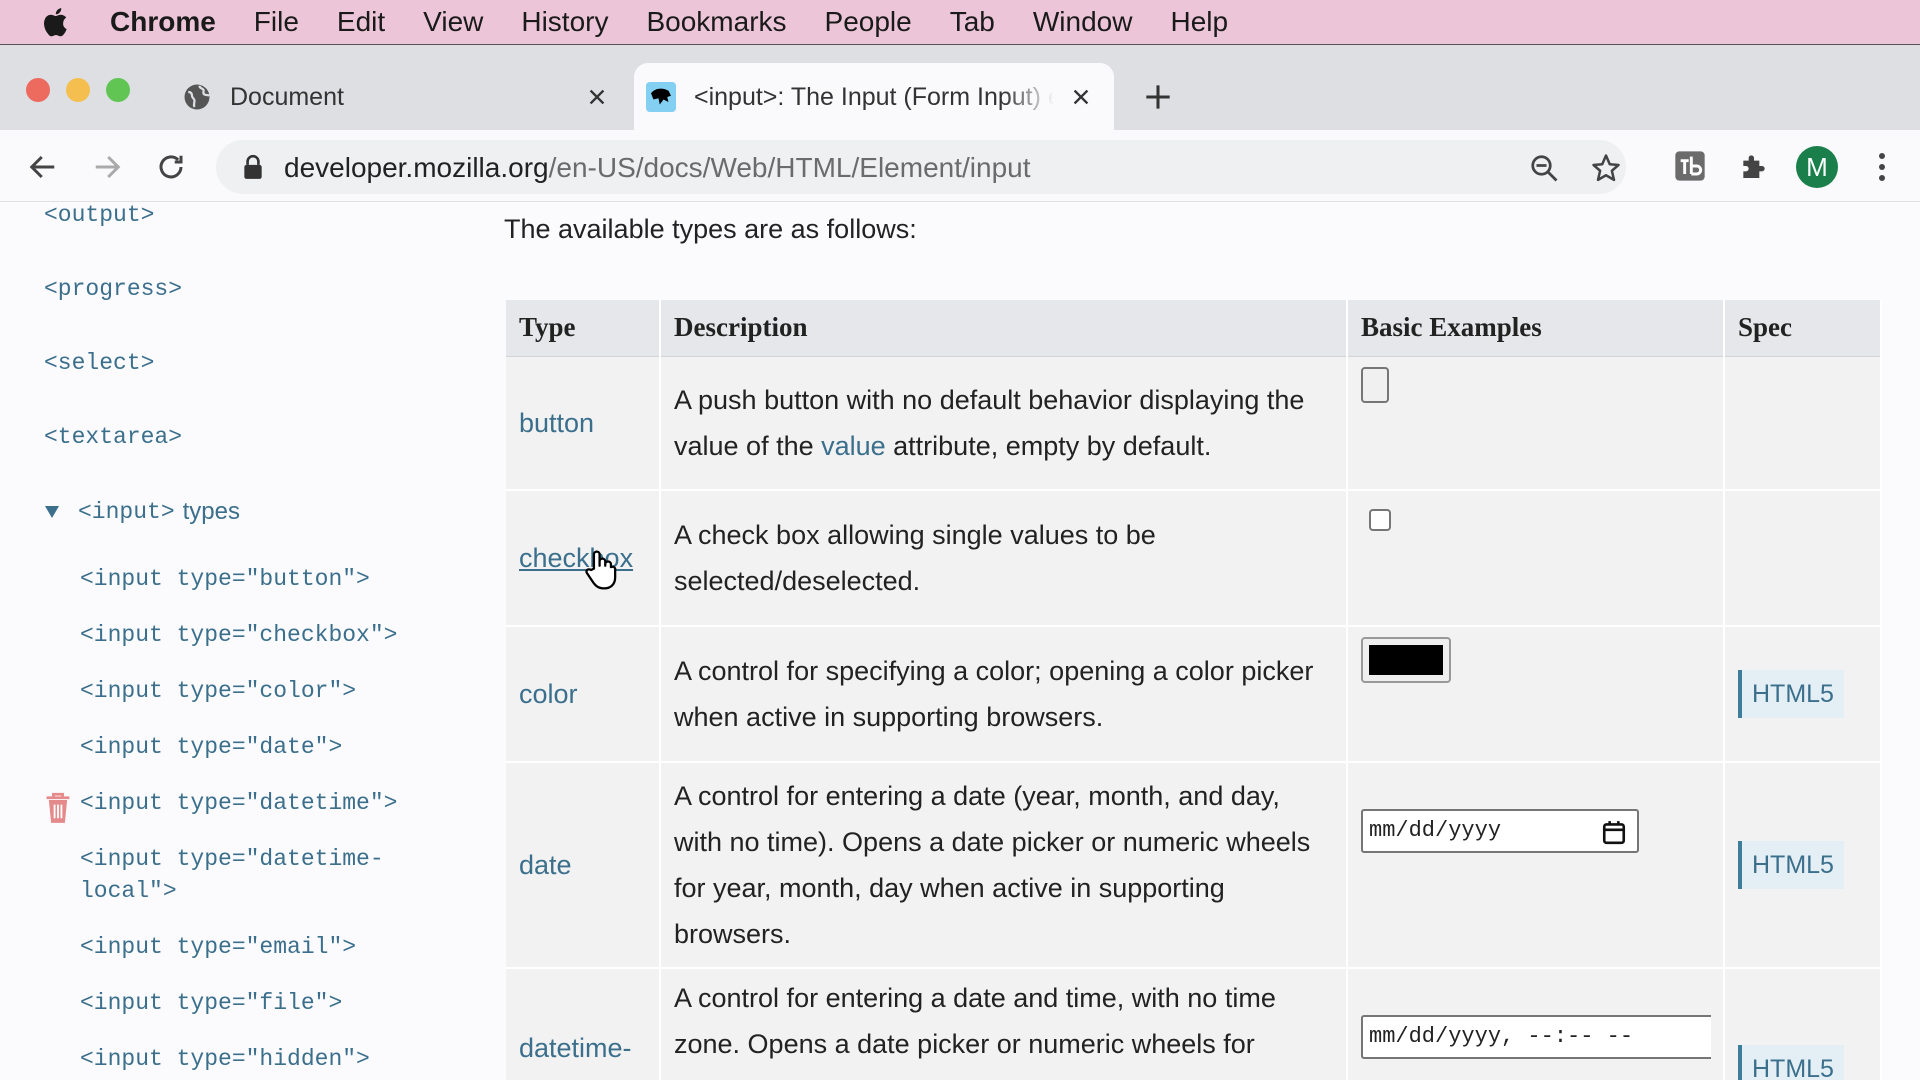 This screenshot has height=1080, width=1920. I want to click on example-cell: mm/dd/yyyy, --:-- --, so click(1536, 1024).